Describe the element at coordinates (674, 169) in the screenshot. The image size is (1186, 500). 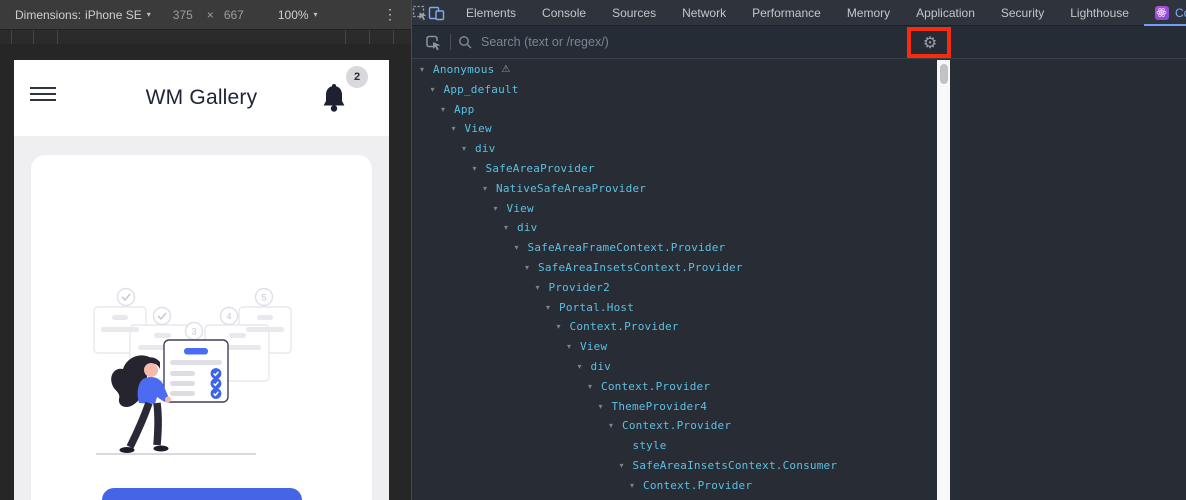
I see `tree-node: ▾ SafeAreaProvider` at that location.